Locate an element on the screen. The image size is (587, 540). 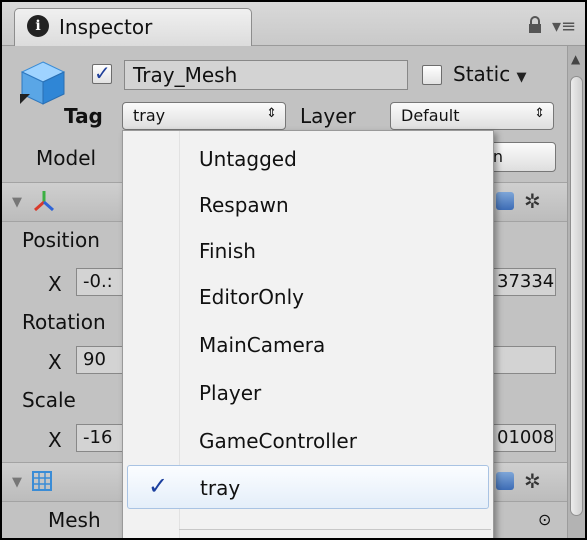
tag-option-label: MainCamera is located at coordinates (262, 345).